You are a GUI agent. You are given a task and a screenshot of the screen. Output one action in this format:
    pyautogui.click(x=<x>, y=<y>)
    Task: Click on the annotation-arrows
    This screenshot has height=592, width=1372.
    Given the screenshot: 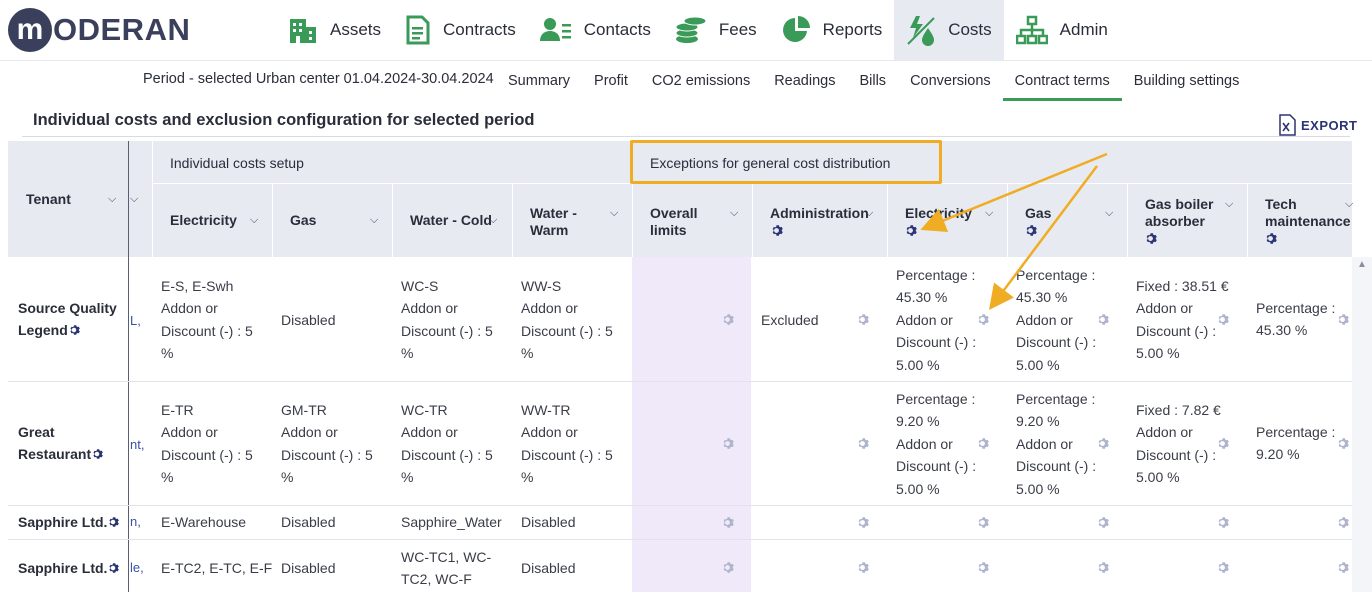 What is the action you would take?
    pyautogui.click(x=1014, y=231)
    